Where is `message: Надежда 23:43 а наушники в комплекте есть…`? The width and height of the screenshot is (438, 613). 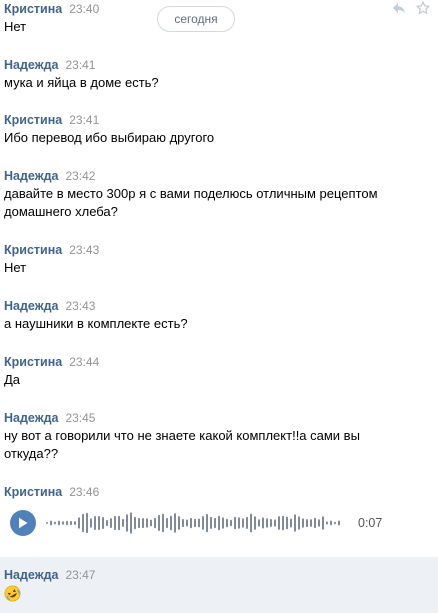 message: Надежда 23:43 а наушники в комплекте есть… is located at coordinates (219, 315).